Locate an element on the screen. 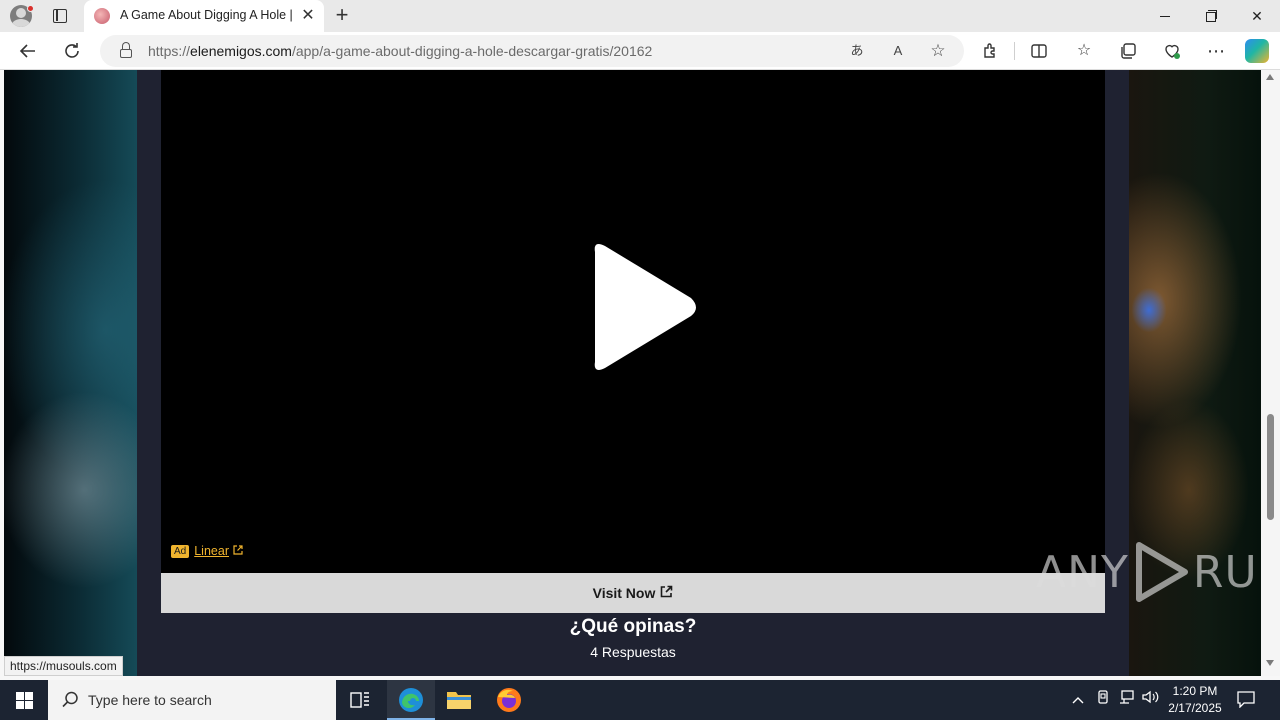 Image resolution: width=1280 pixels, height=720 pixels. watermark-play-icon is located at coordinates (1161, 572).